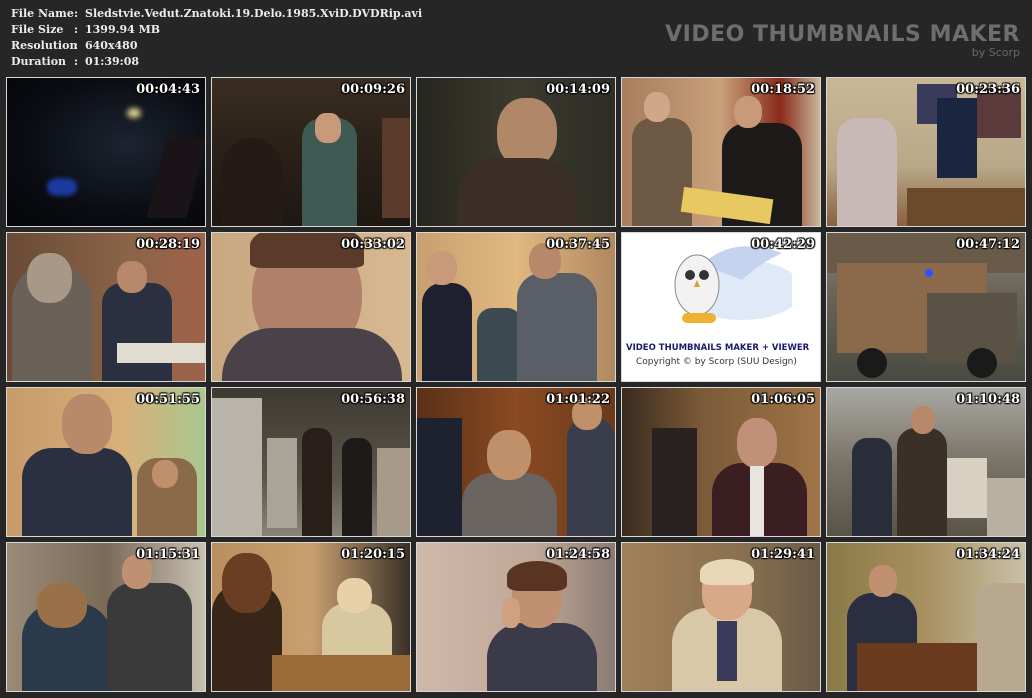 This screenshot has width=1032, height=698. What do you see at coordinates (216, 62) in the screenshot?
I see `duration-row: Duration : 01:39:08` at bounding box center [216, 62].